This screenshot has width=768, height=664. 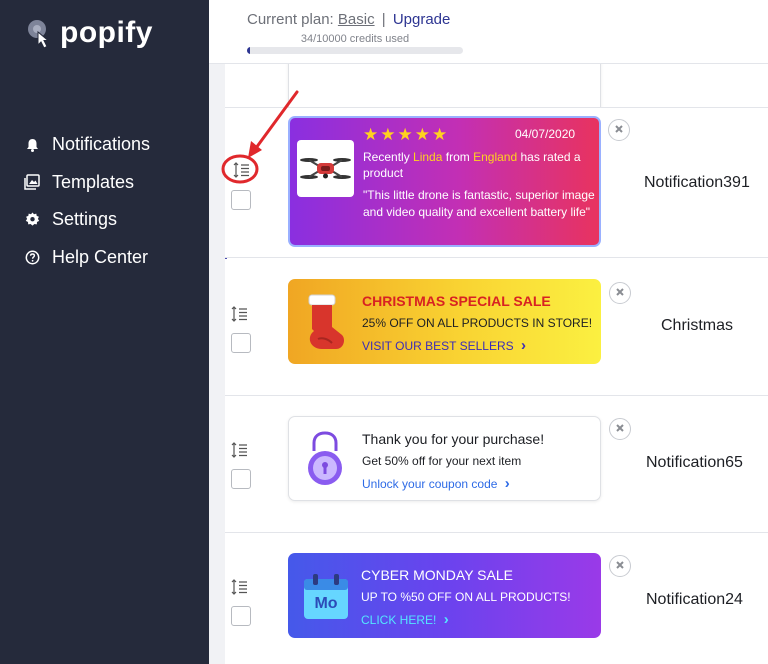 I want to click on calendar-badge-icon: Mo, so click(x=326, y=597).